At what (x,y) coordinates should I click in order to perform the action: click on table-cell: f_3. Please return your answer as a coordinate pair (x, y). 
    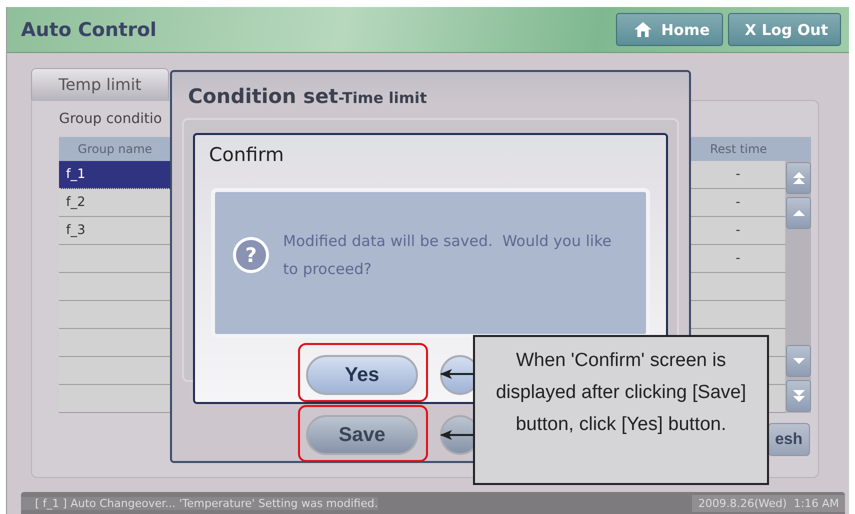
    Looking at the image, I should click on (115, 231).